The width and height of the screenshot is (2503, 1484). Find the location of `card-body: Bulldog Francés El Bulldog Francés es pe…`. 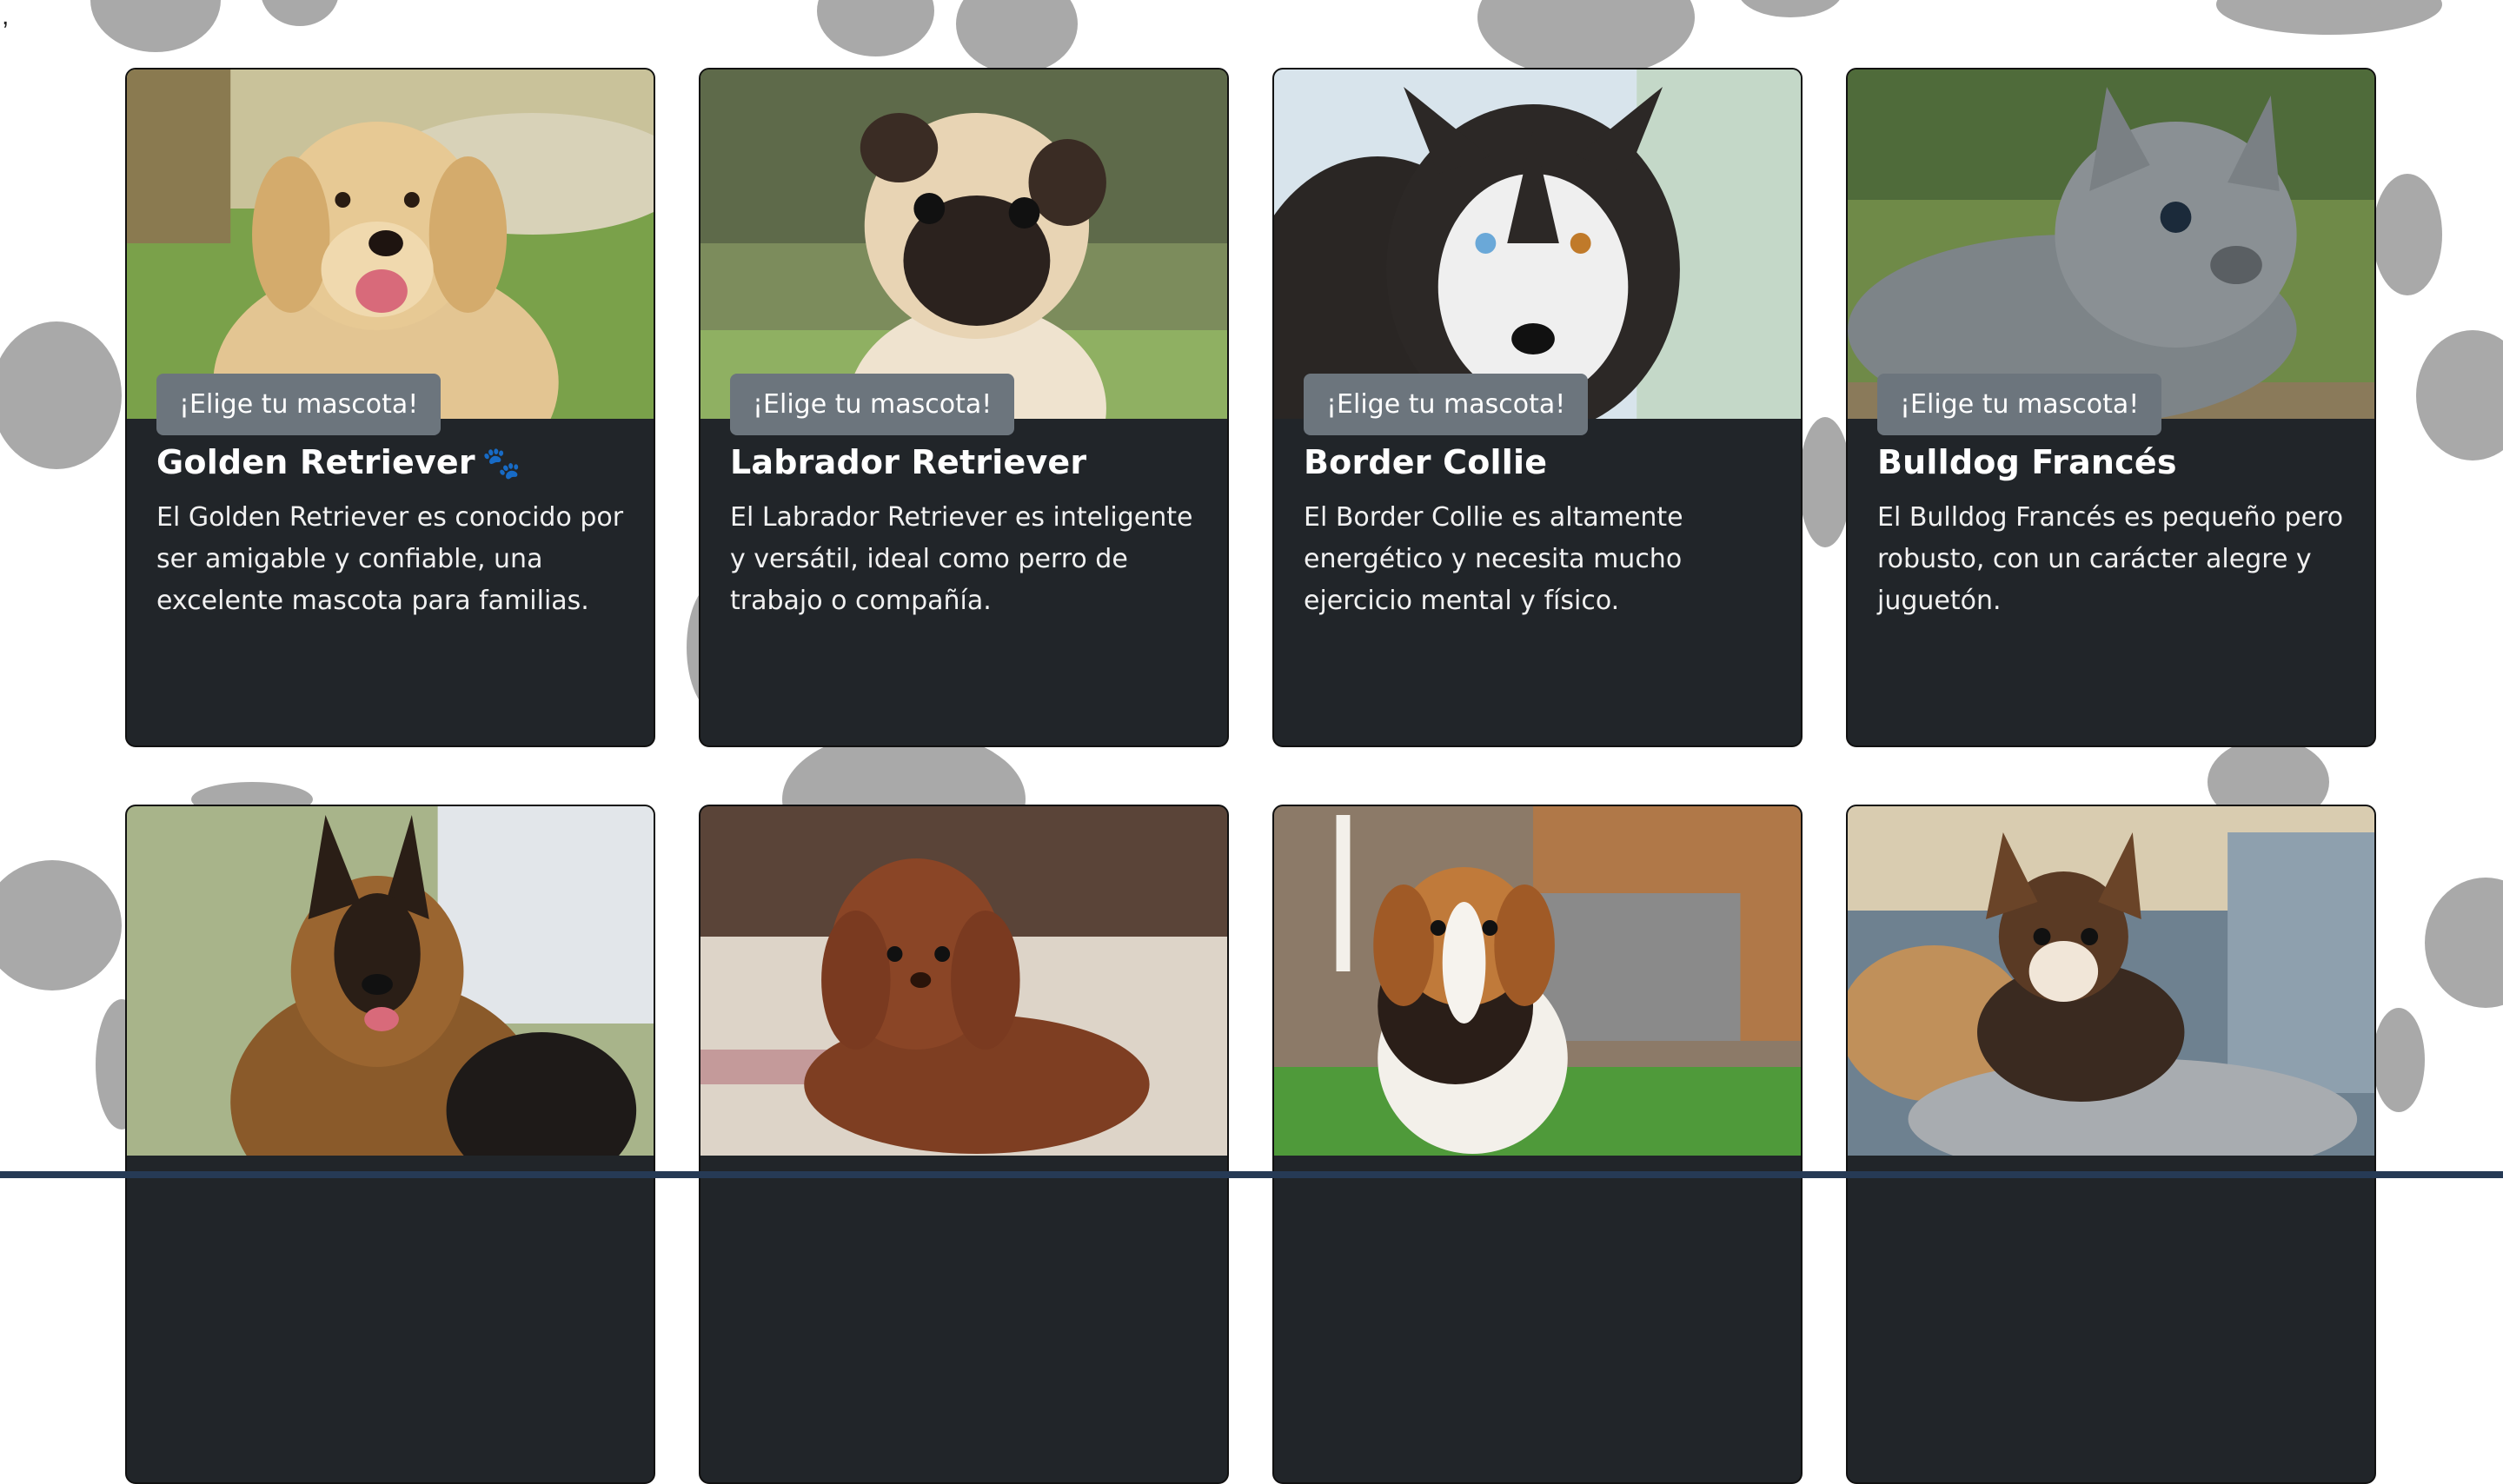

card-body: Bulldog Francés El Bulldog Francés es pe… is located at coordinates (2111, 520).